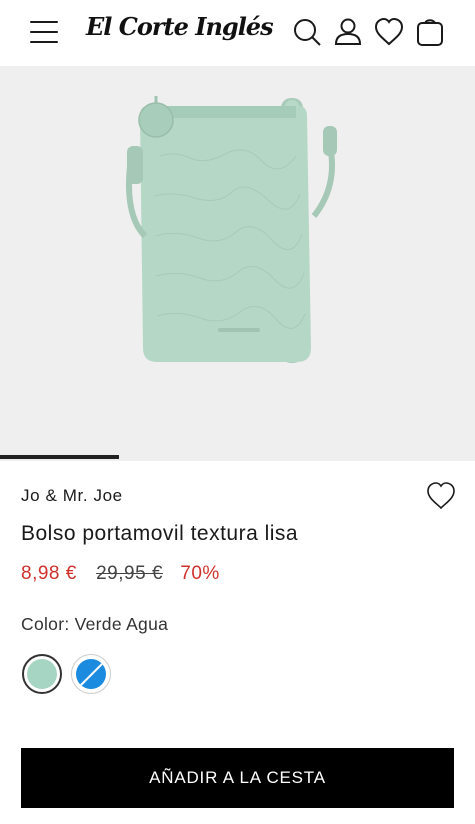  Describe the element at coordinates (231, 229) in the screenshot. I see `product-image` at that location.